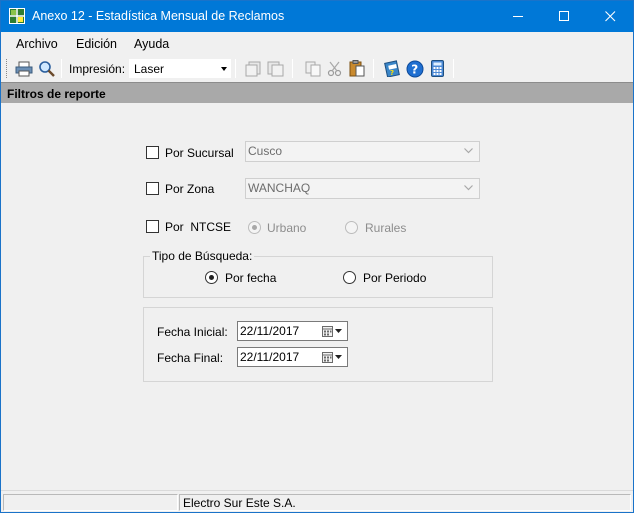 The image size is (634, 513). I want to click on magnifier-icon, so click(47, 69).